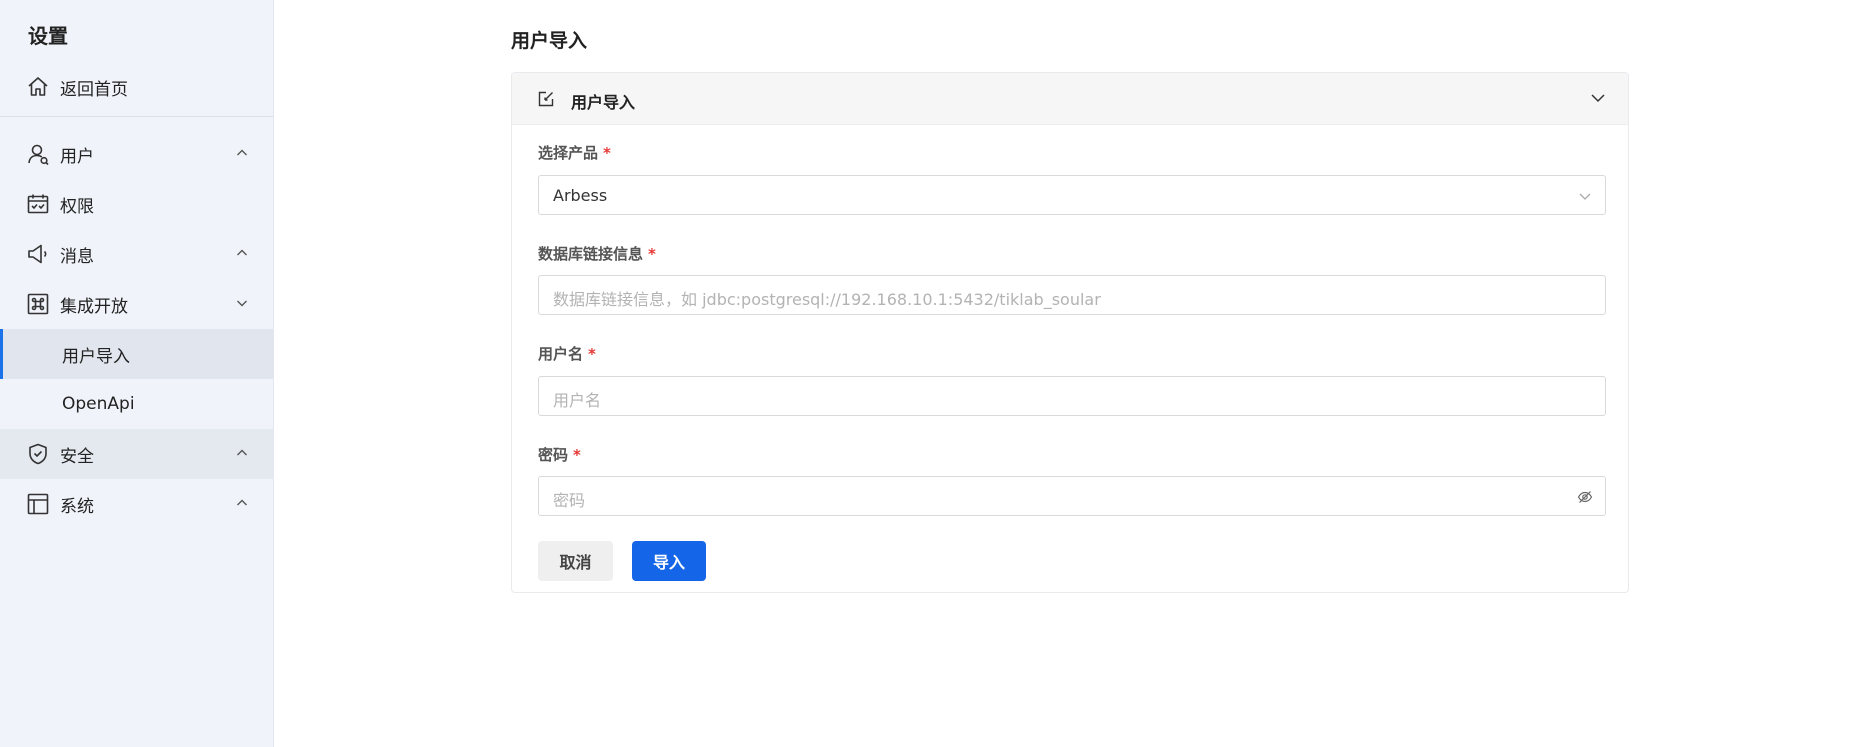 The image size is (1861, 747). Describe the element at coordinates (137, 204) in the screenshot. I see `sidebar-item-permission: 权限` at that location.